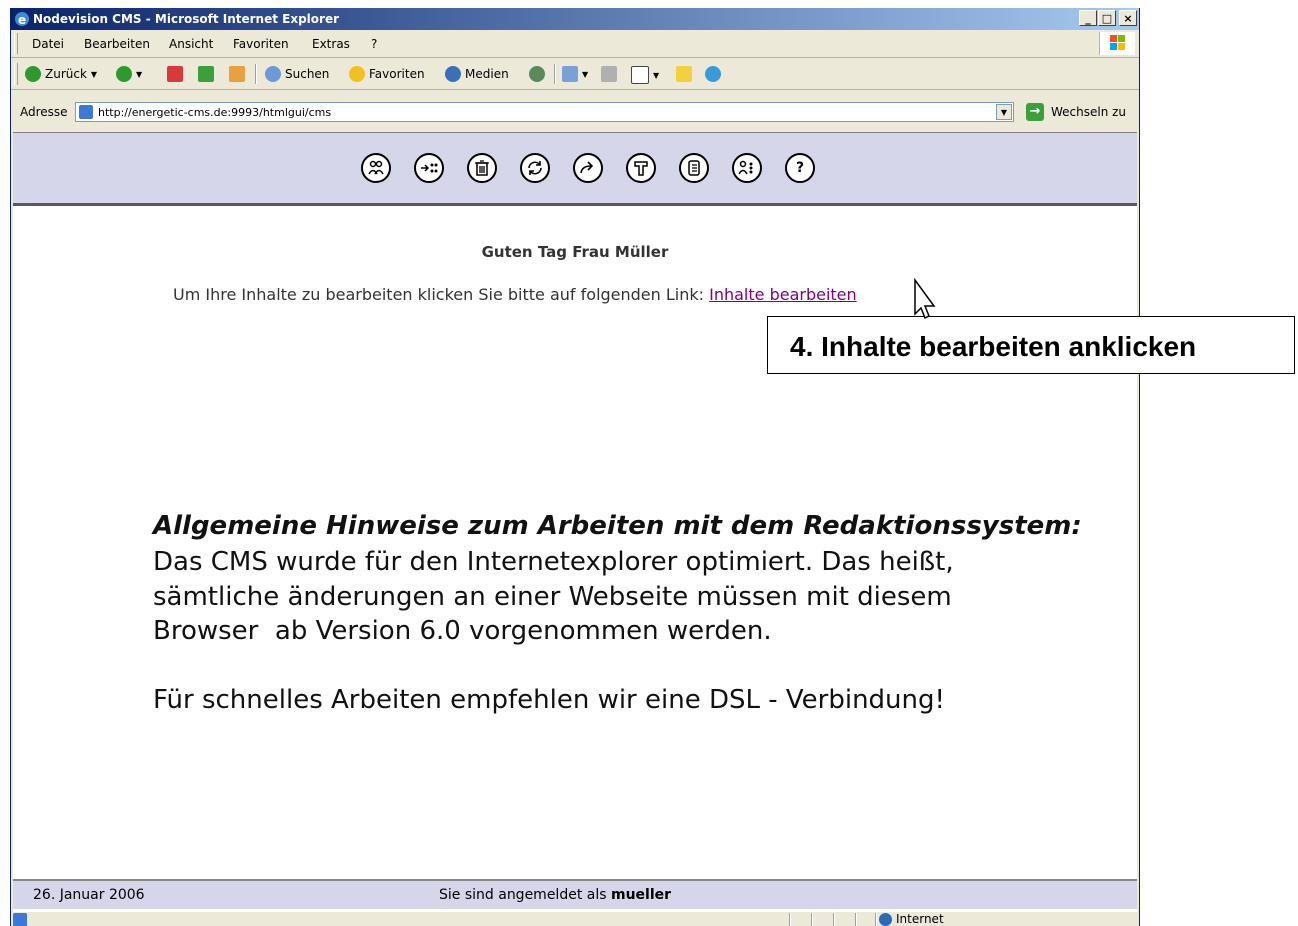 The width and height of the screenshot is (1298, 926). Describe the element at coordinates (885, 919) in the screenshot. I see `globe-icon` at that location.